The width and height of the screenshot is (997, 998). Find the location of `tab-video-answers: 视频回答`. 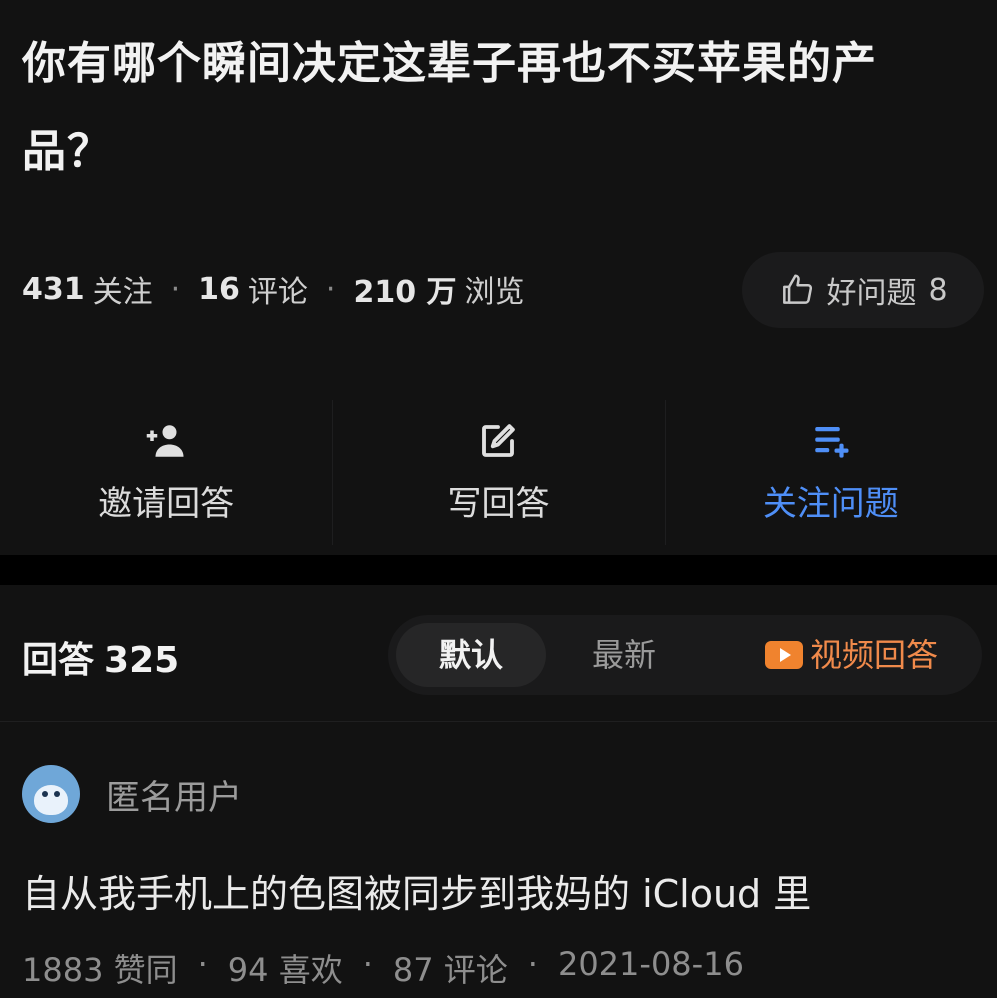

tab-video-answers: 视频回答 is located at coordinates (851, 655).